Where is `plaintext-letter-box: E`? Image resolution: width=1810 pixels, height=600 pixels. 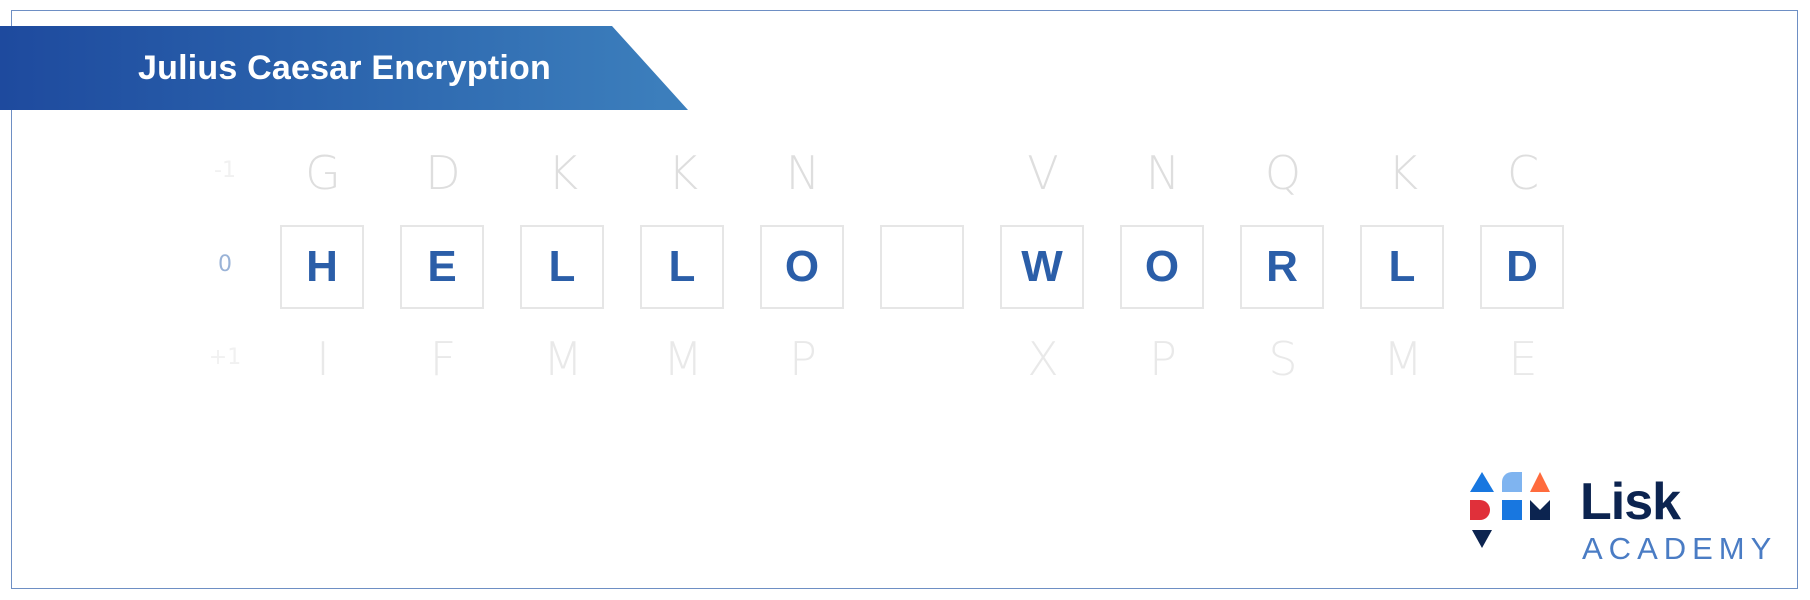
plaintext-letter-box: E is located at coordinates (442, 267).